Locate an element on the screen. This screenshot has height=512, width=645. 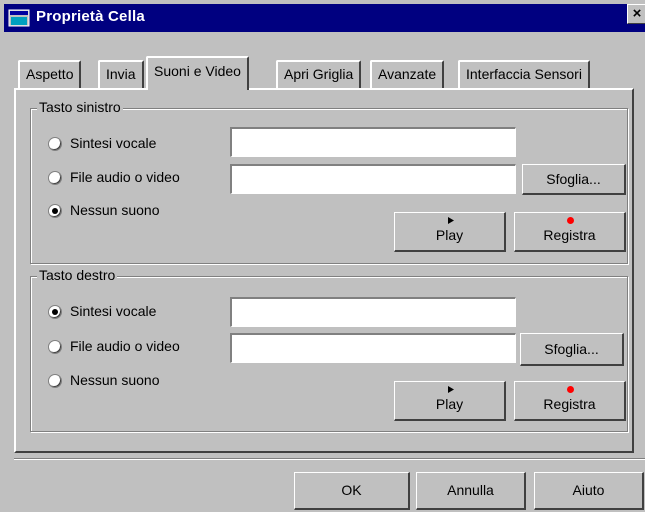
right-record-button: Registra is located at coordinates (570, 401).